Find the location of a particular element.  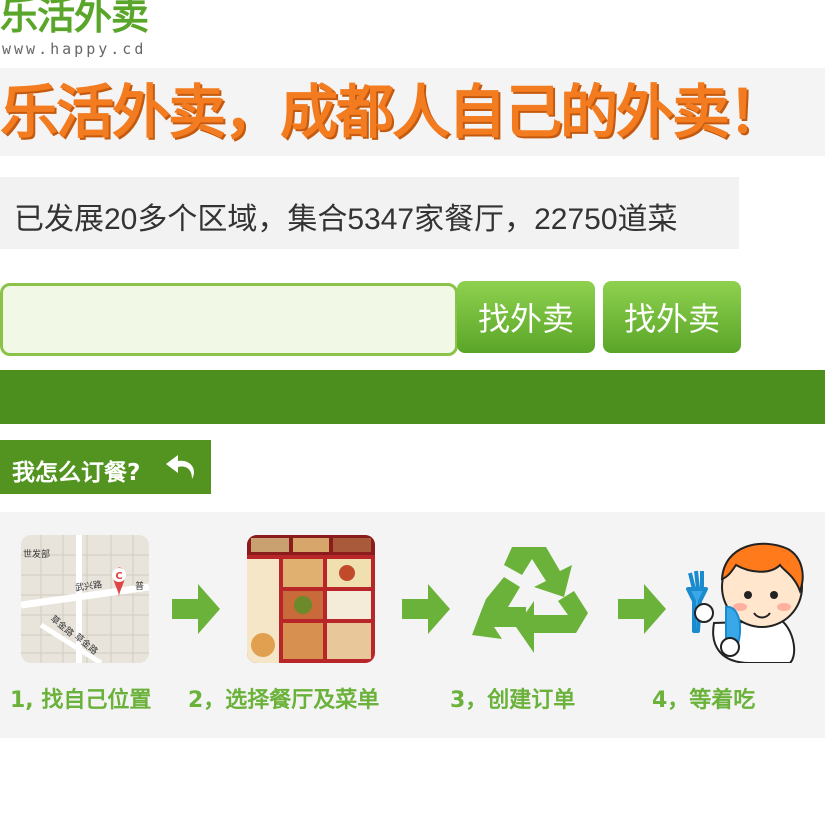

step-2-label: 2，选择餐厅及菜单 is located at coordinates (284, 700).